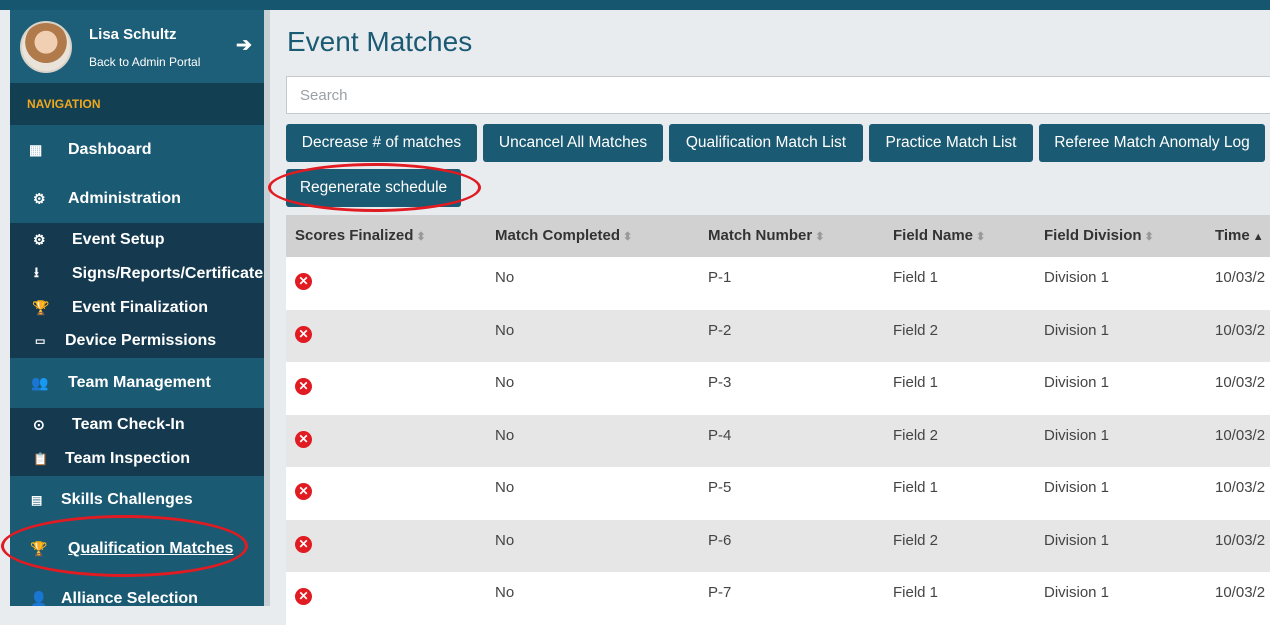 Image resolution: width=1270 pixels, height=625 pixels. I want to click on sidebar-item-label: Device Permissions, so click(141, 340).